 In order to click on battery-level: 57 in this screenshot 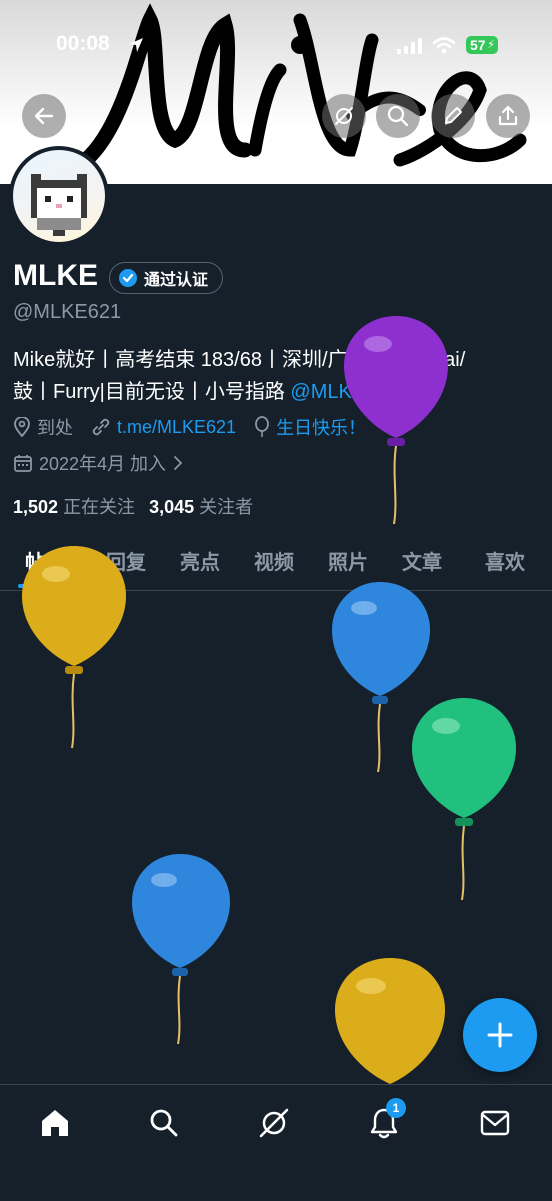, I will do `click(478, 45)`.